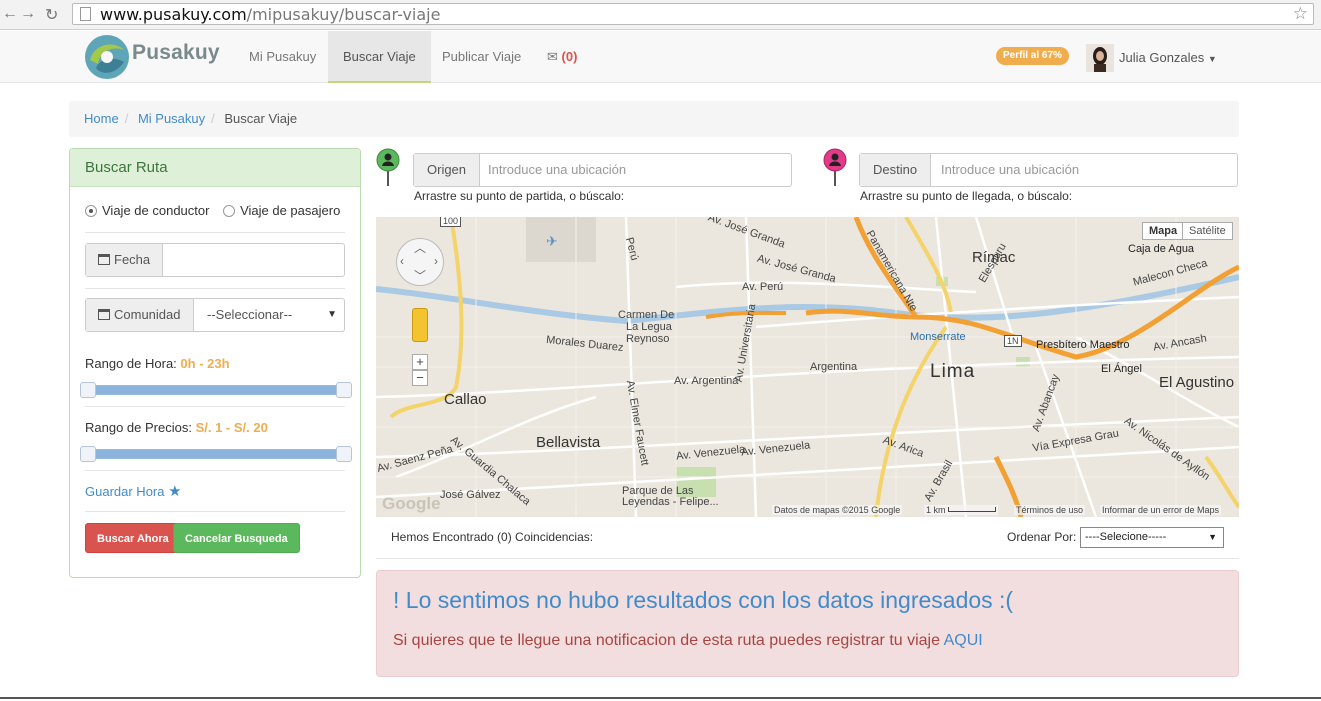  I want to click on fecha-field: Fecha, so click(215, 260).